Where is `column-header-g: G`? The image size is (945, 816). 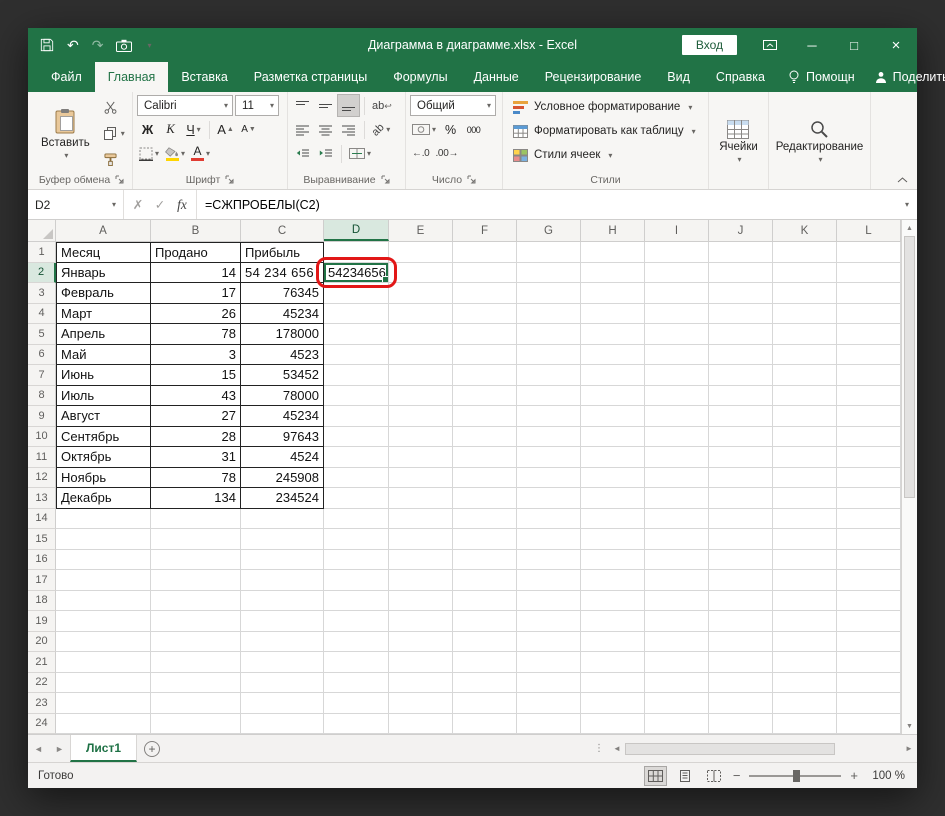
column-header-g: G is located at coordinates (549, 230).